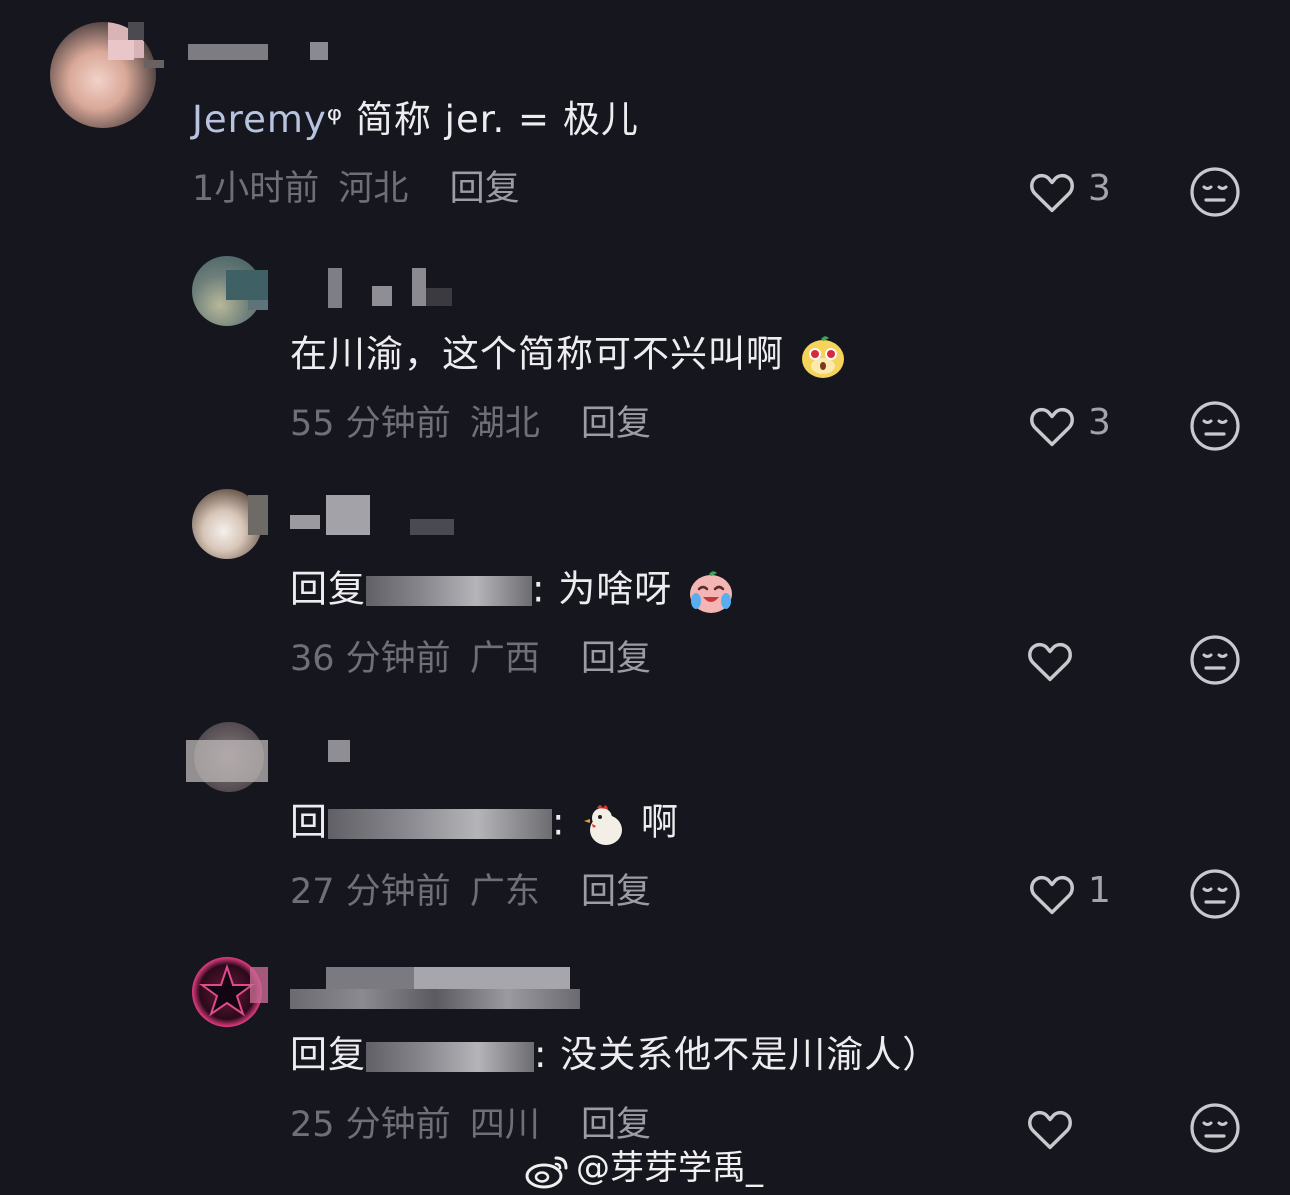 This screenshot has width=1290, height=1195. What do you see at coordinates (565, 822) in the screenshot?
I see `comment-body: :` at bounding box center [565, 822].